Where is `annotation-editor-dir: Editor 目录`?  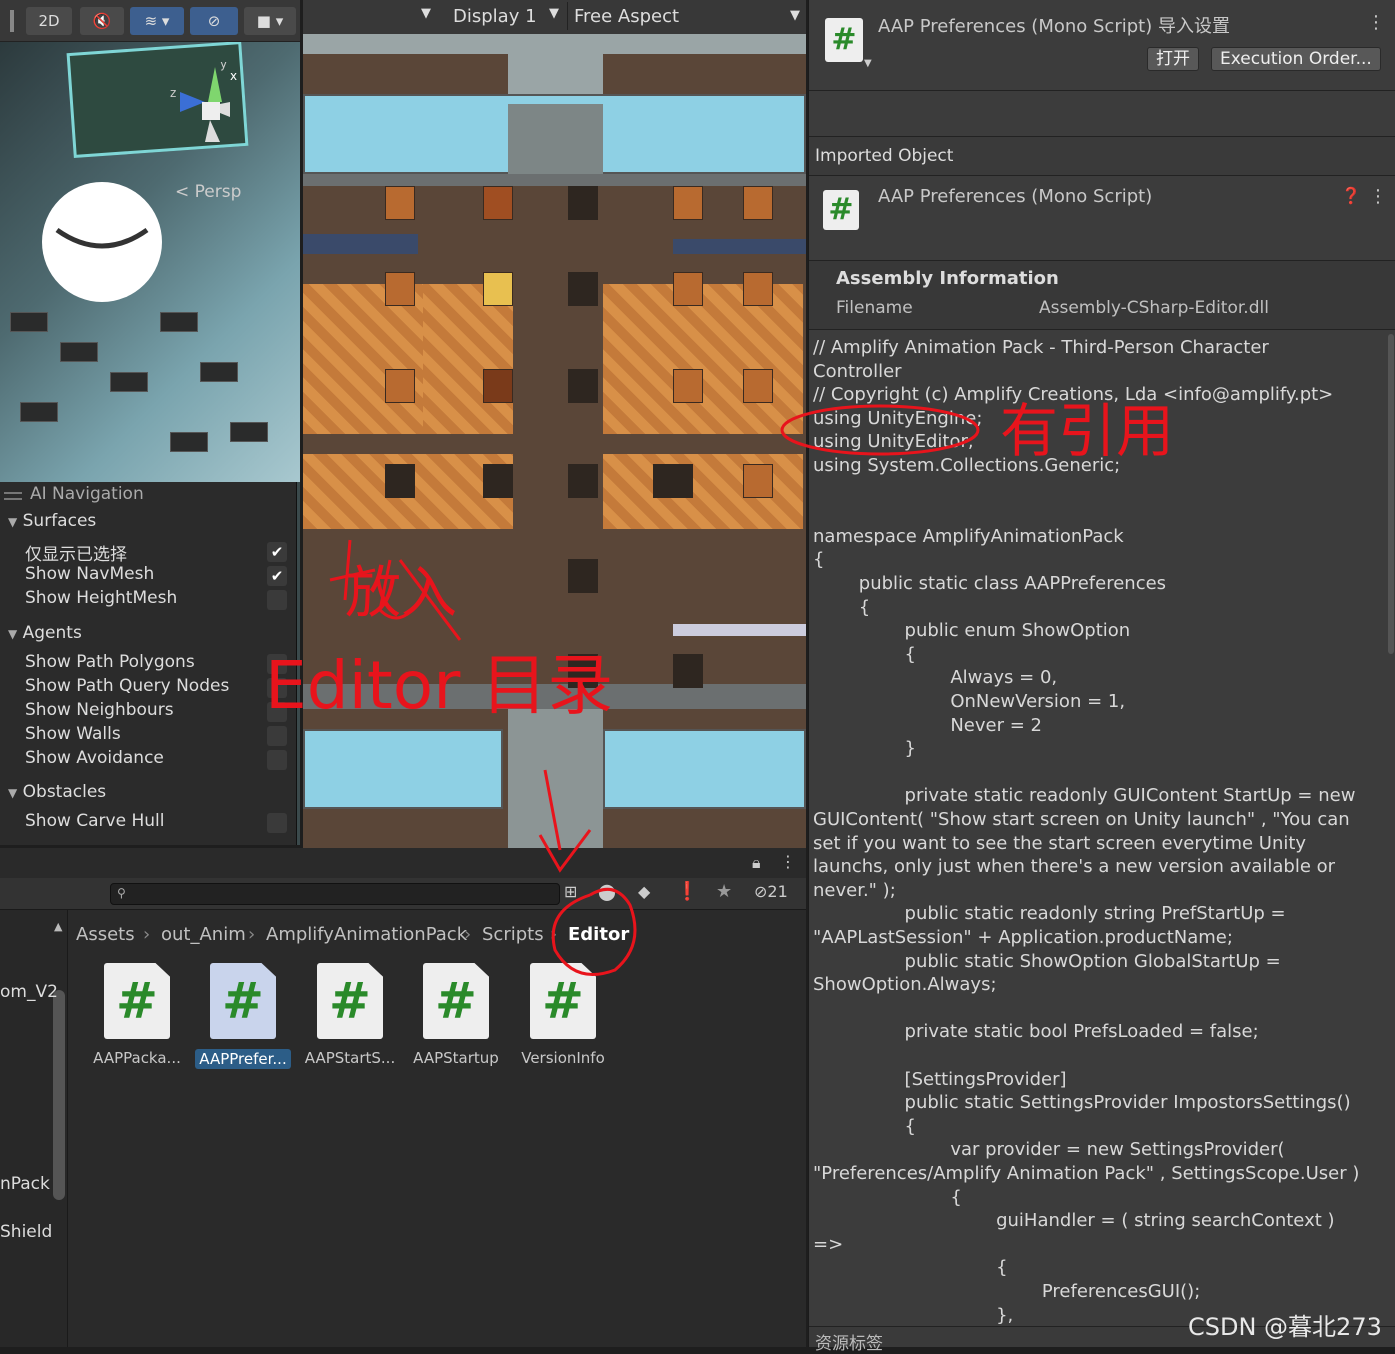
annotation-editor-dir: Editor 目录 is located at coordinates (439, 685).